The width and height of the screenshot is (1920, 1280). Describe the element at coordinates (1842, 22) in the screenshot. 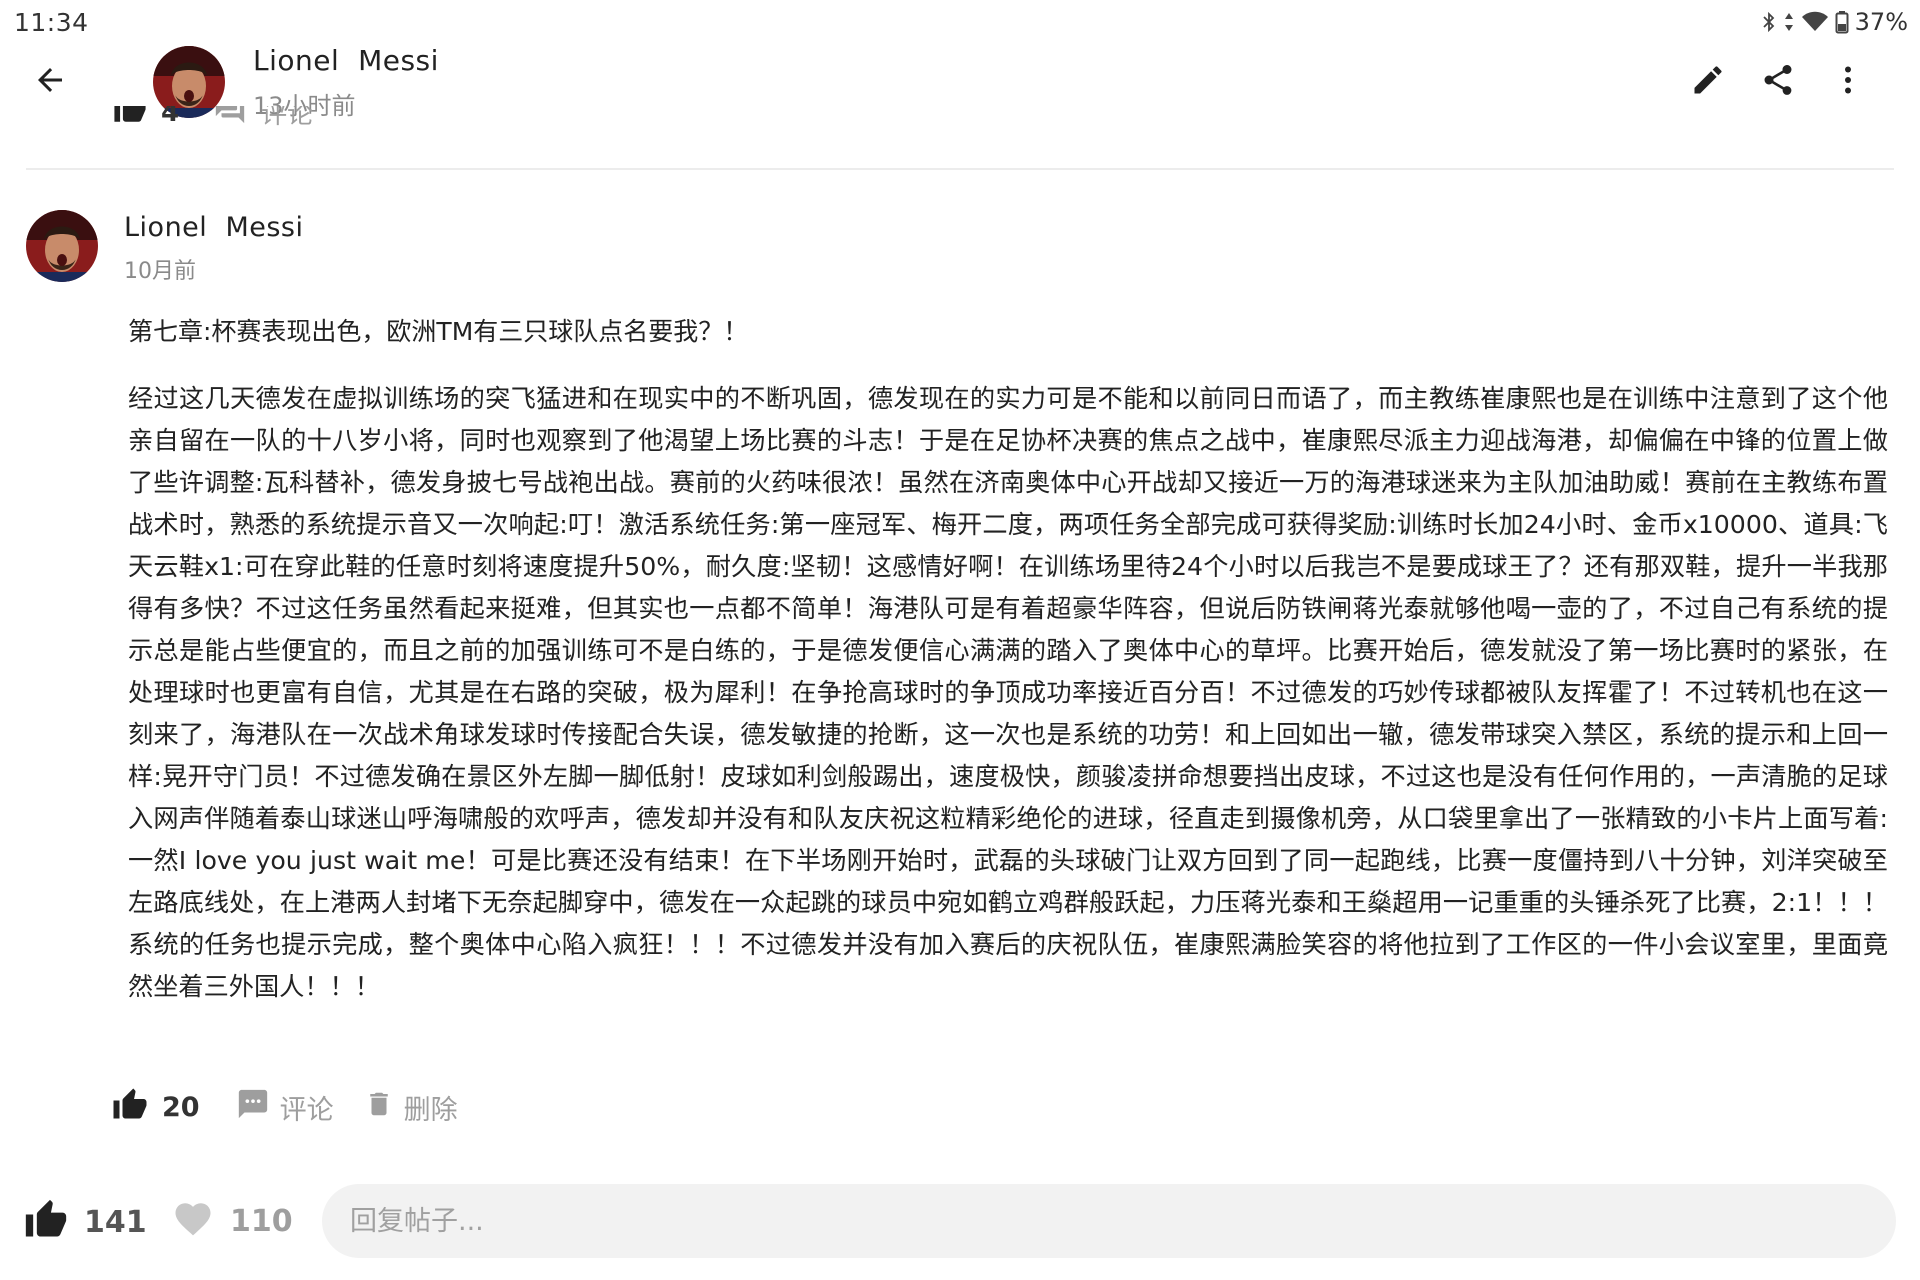

I see `battery-icon` at that location.